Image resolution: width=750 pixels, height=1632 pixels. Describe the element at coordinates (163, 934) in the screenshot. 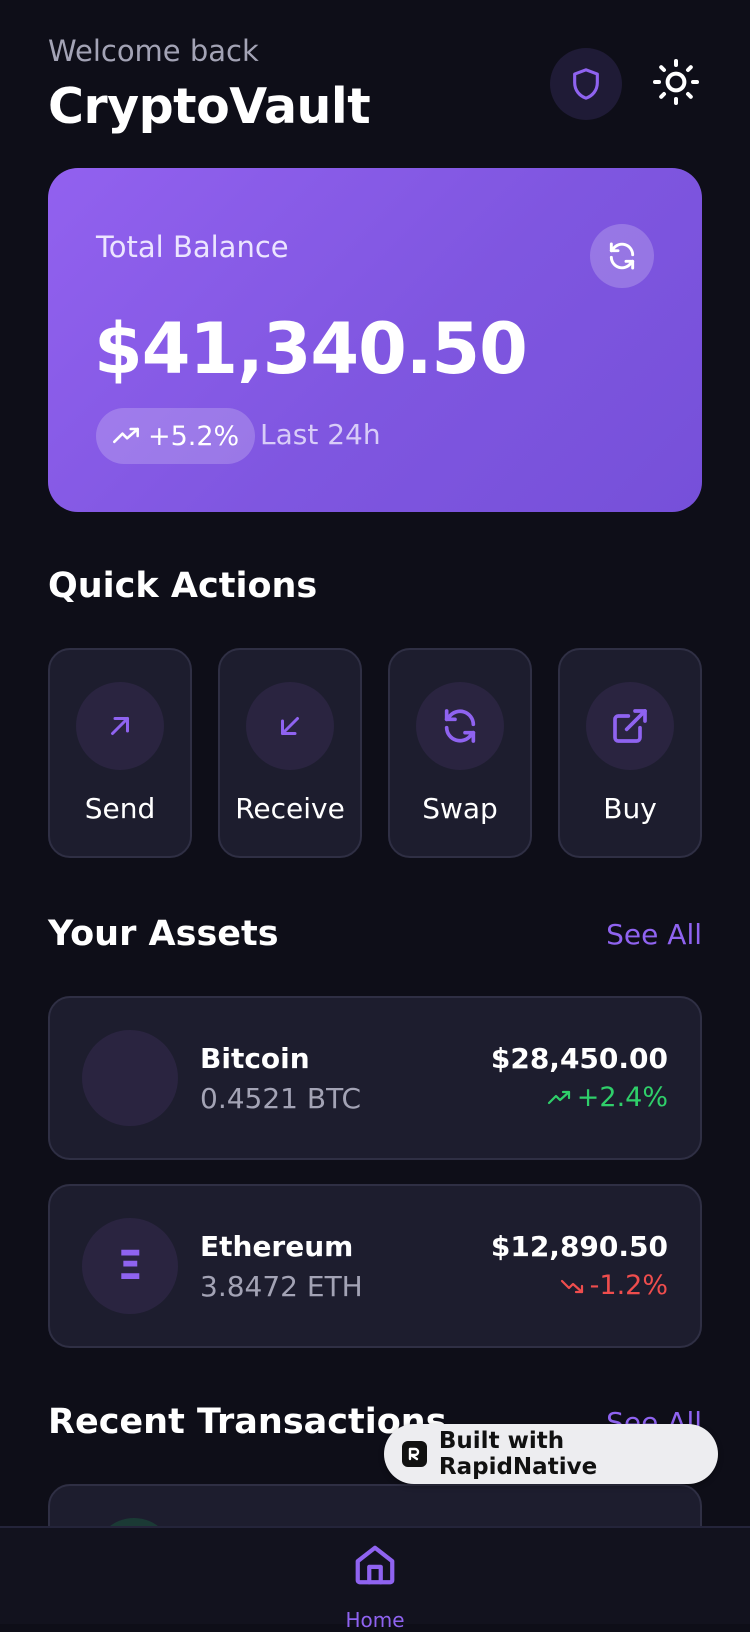

I see `assets-title: Your Assets` at that location.